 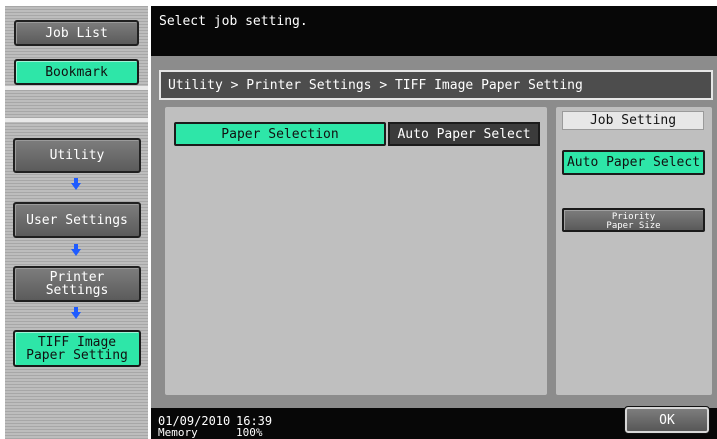 What do you see at coordinates (178, 432) in the screenshot?
I see `memory-label: Memory` at bounding box center [178, 432].